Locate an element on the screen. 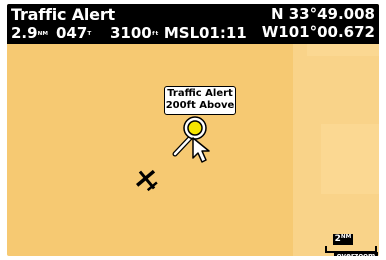 Image resolution: width=386 pixels, height=260 pixels. longitude-readout: W101°00.672 is located at coordinates (318, 32).